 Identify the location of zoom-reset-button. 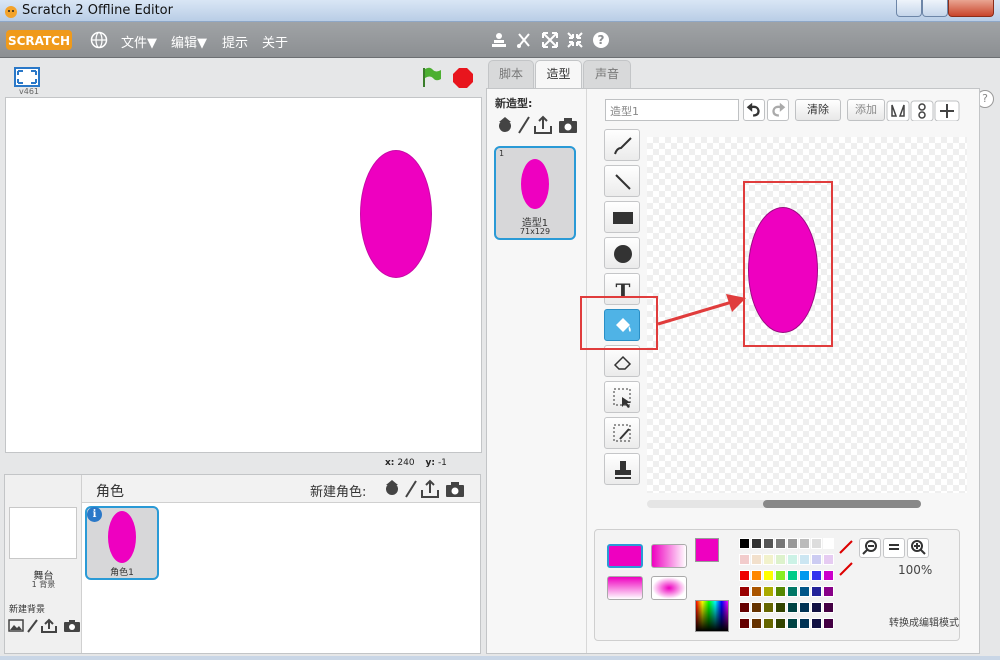
(894, 548).